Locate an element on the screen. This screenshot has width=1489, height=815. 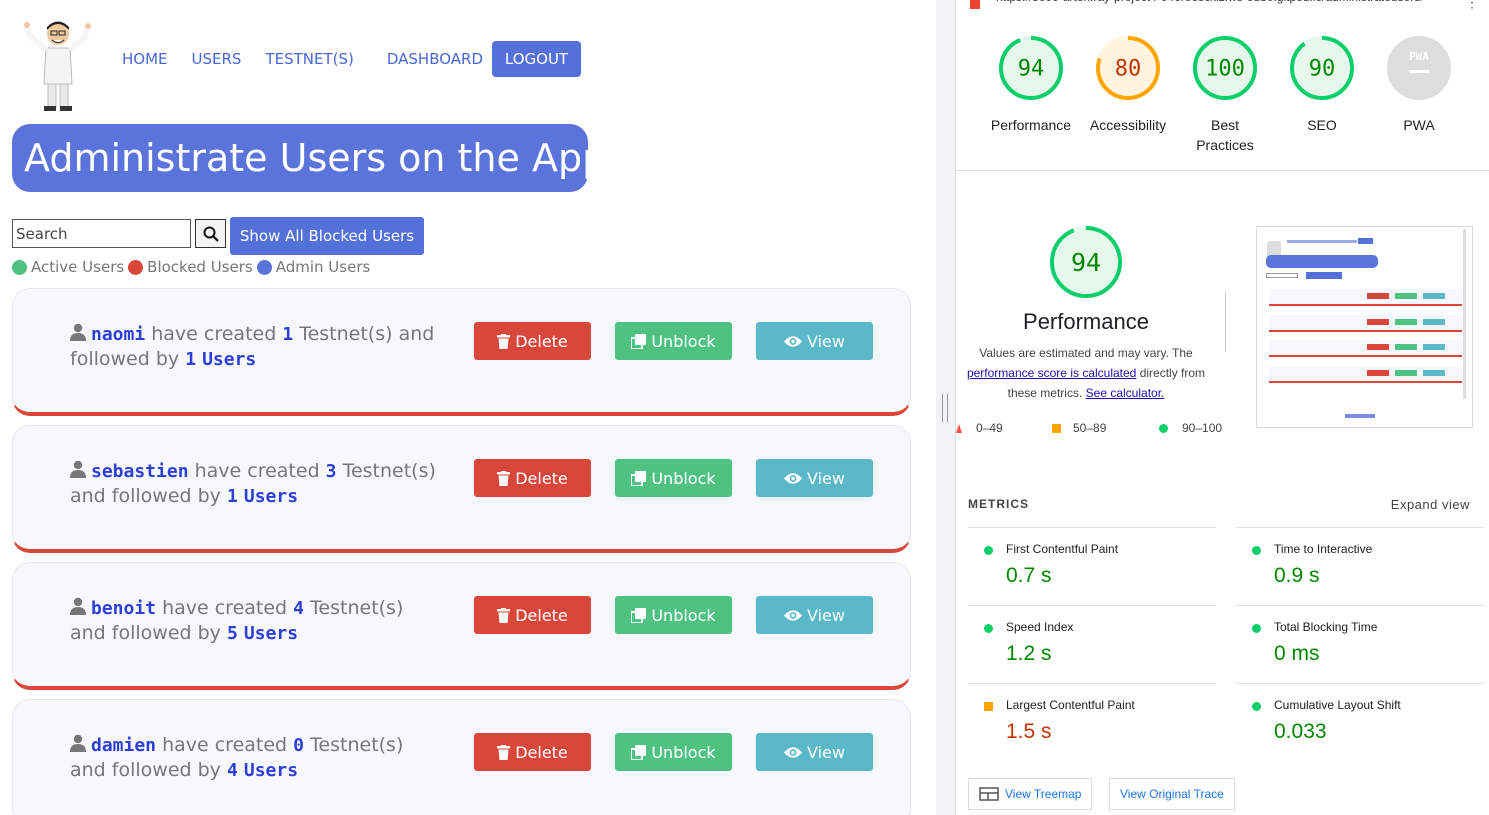
gauge-label: Best Practices is located at coordinates (1225, 135).